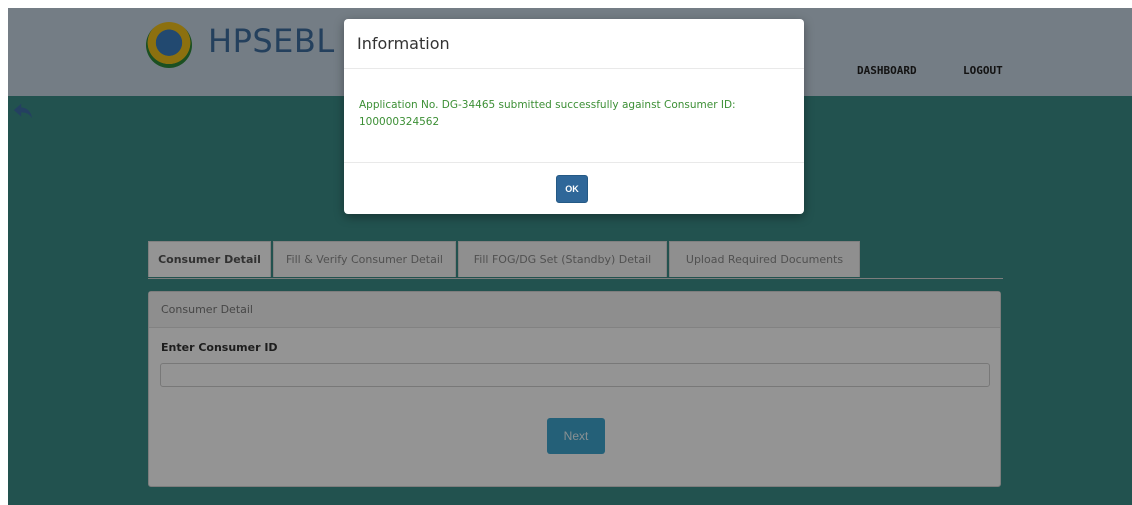  I want to click on ok-button: OK, so click(572, 189).